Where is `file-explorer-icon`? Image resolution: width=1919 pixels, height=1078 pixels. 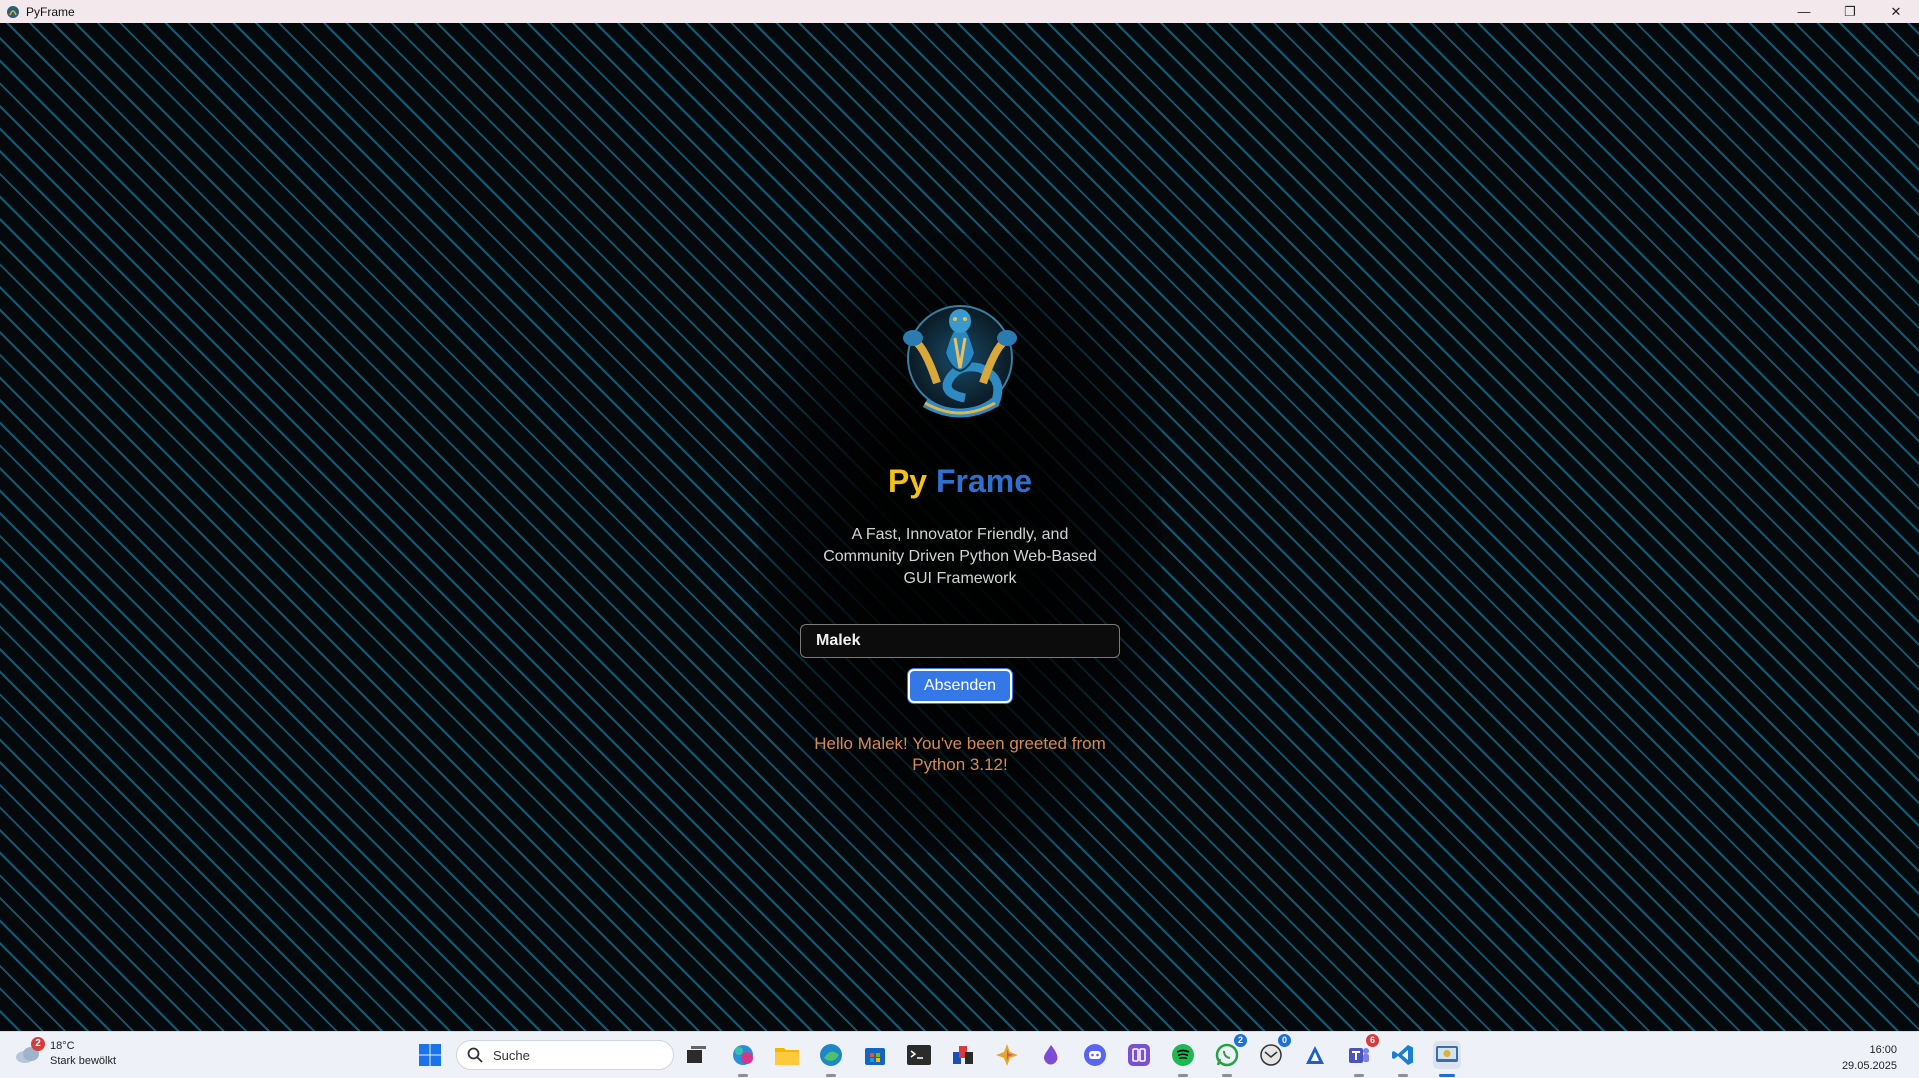 file-explorer-icon is located at coordinates (787, 1055).